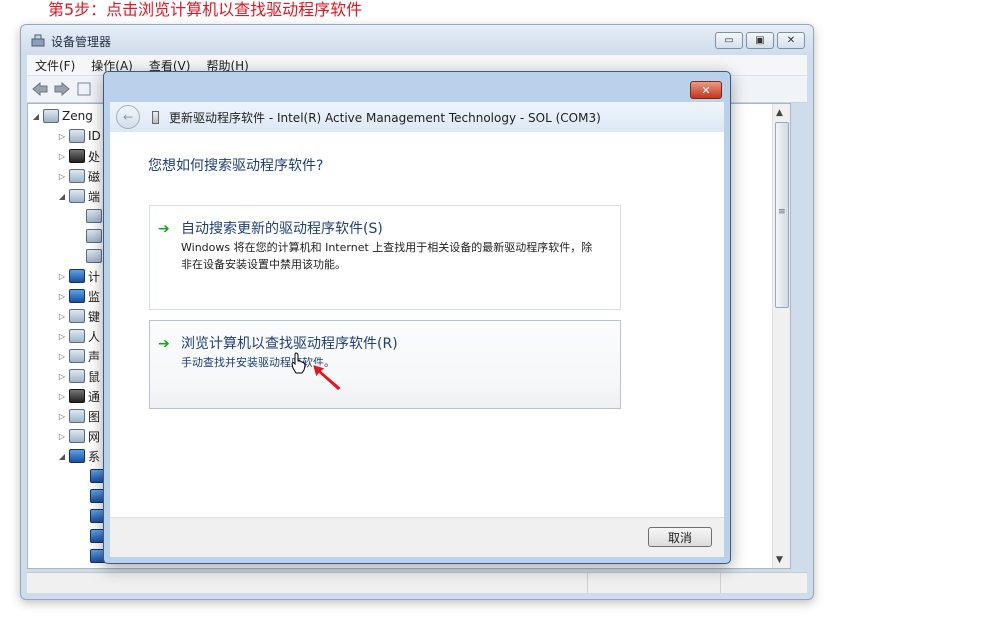  What do you see at coordinates (205, 9) in the screenshot?
I see `step-caption: 第5步：点击浏览计算机以查找驱动程序软件` at bounding box center [205, 9].